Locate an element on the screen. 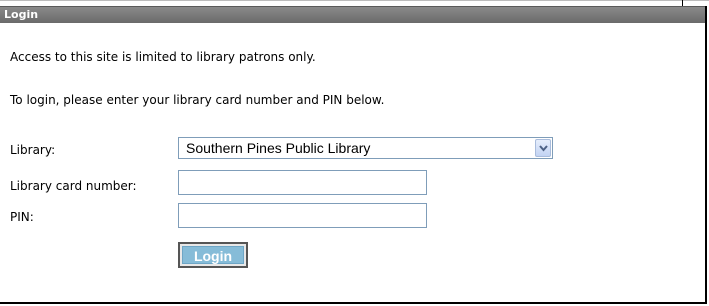  top-strip-line is located at coordinates (354, 0).